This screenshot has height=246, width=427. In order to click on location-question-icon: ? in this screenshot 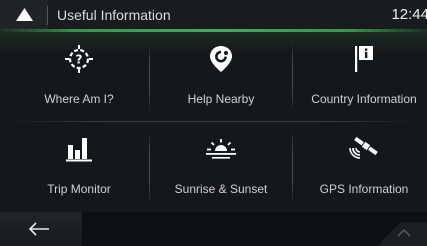, I will do `click(79, 59)`.